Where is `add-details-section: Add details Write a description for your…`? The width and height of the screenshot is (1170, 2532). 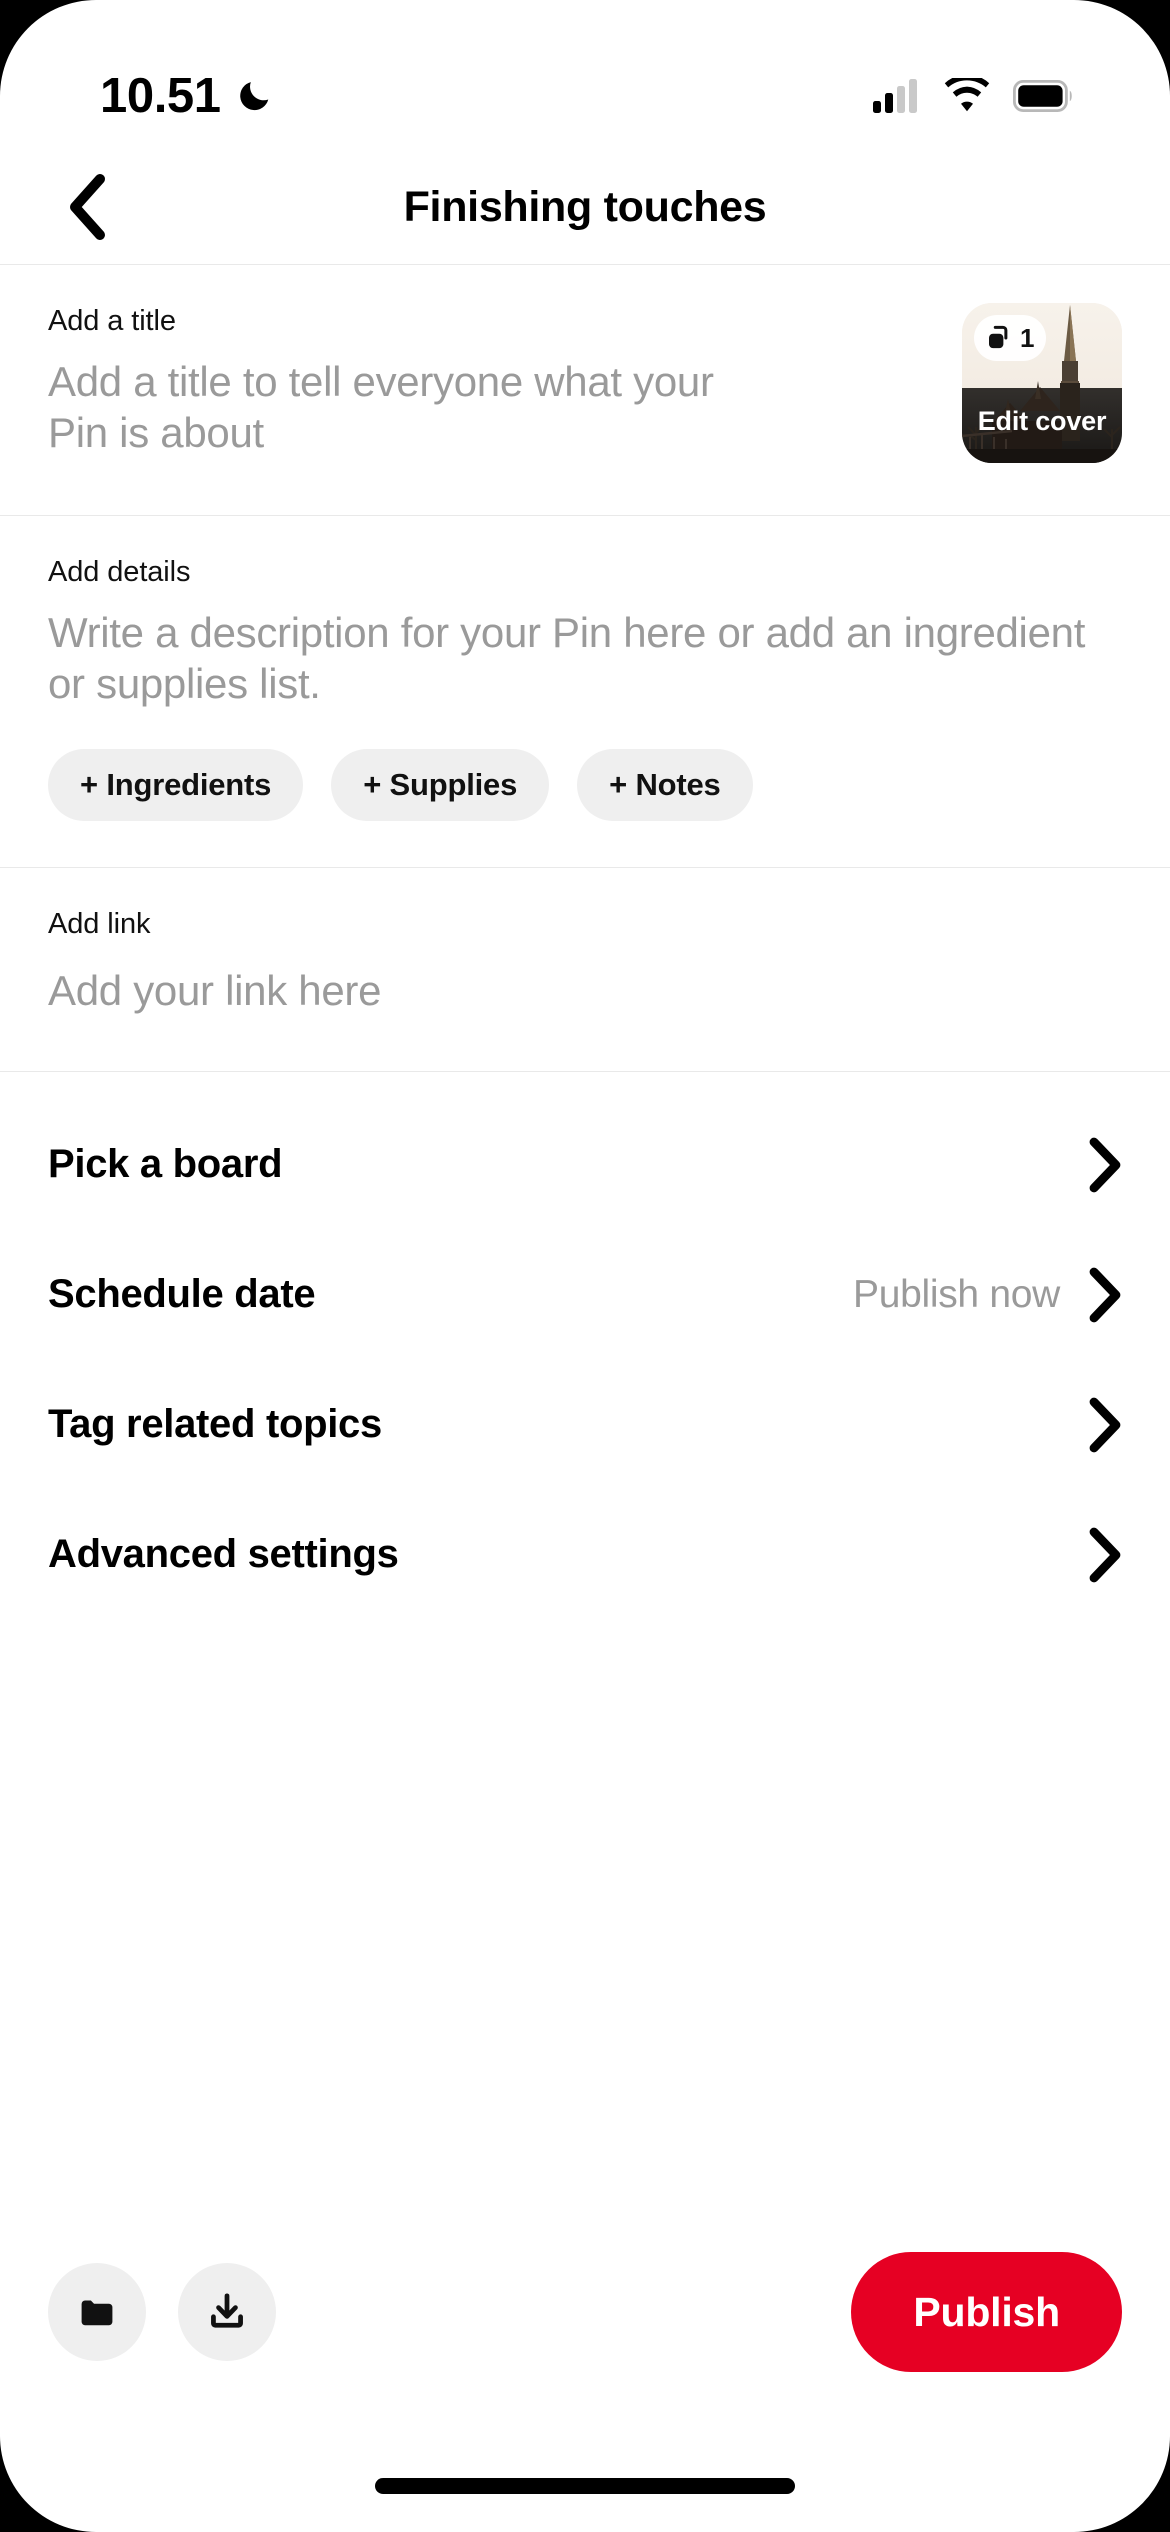 add-details-section: Add details Write a description for your… is located at coordinates (585, 692).